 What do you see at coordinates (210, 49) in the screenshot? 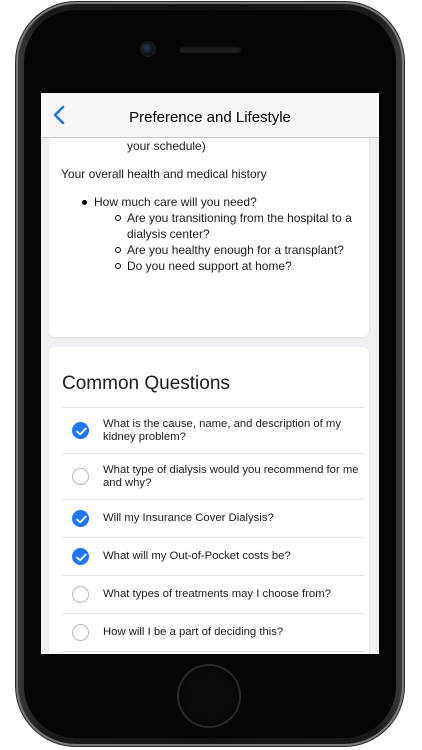
I see `earpiece-speaker` at bounding box center [210, 49].